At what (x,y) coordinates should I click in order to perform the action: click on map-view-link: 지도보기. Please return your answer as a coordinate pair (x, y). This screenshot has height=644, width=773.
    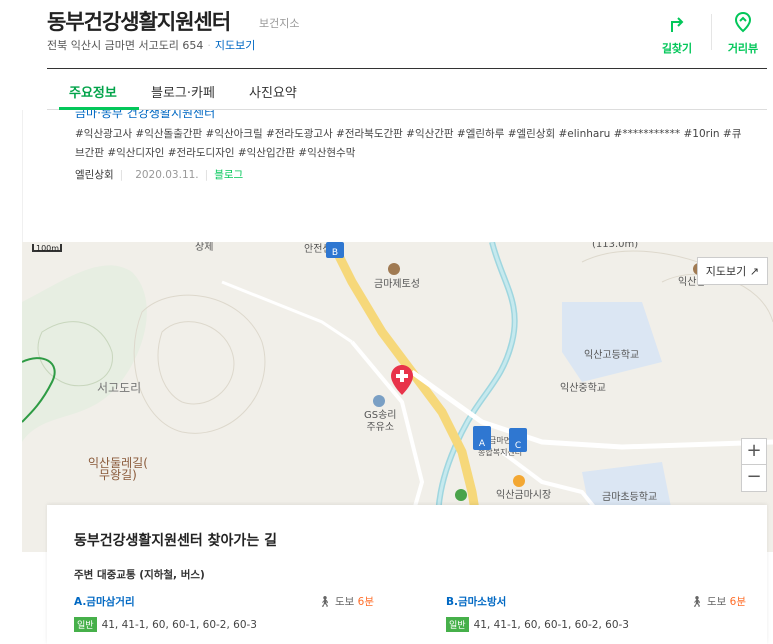
    Looking at the image, I should click on (235, 45).